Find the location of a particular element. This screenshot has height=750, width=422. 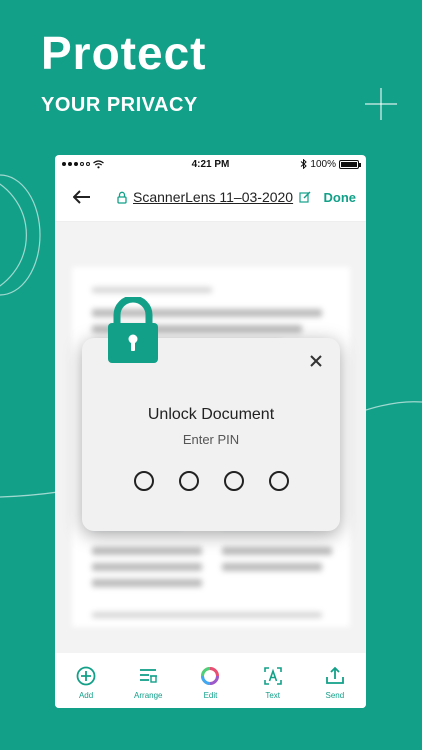

pin-input is located at coordinates (211, 481).